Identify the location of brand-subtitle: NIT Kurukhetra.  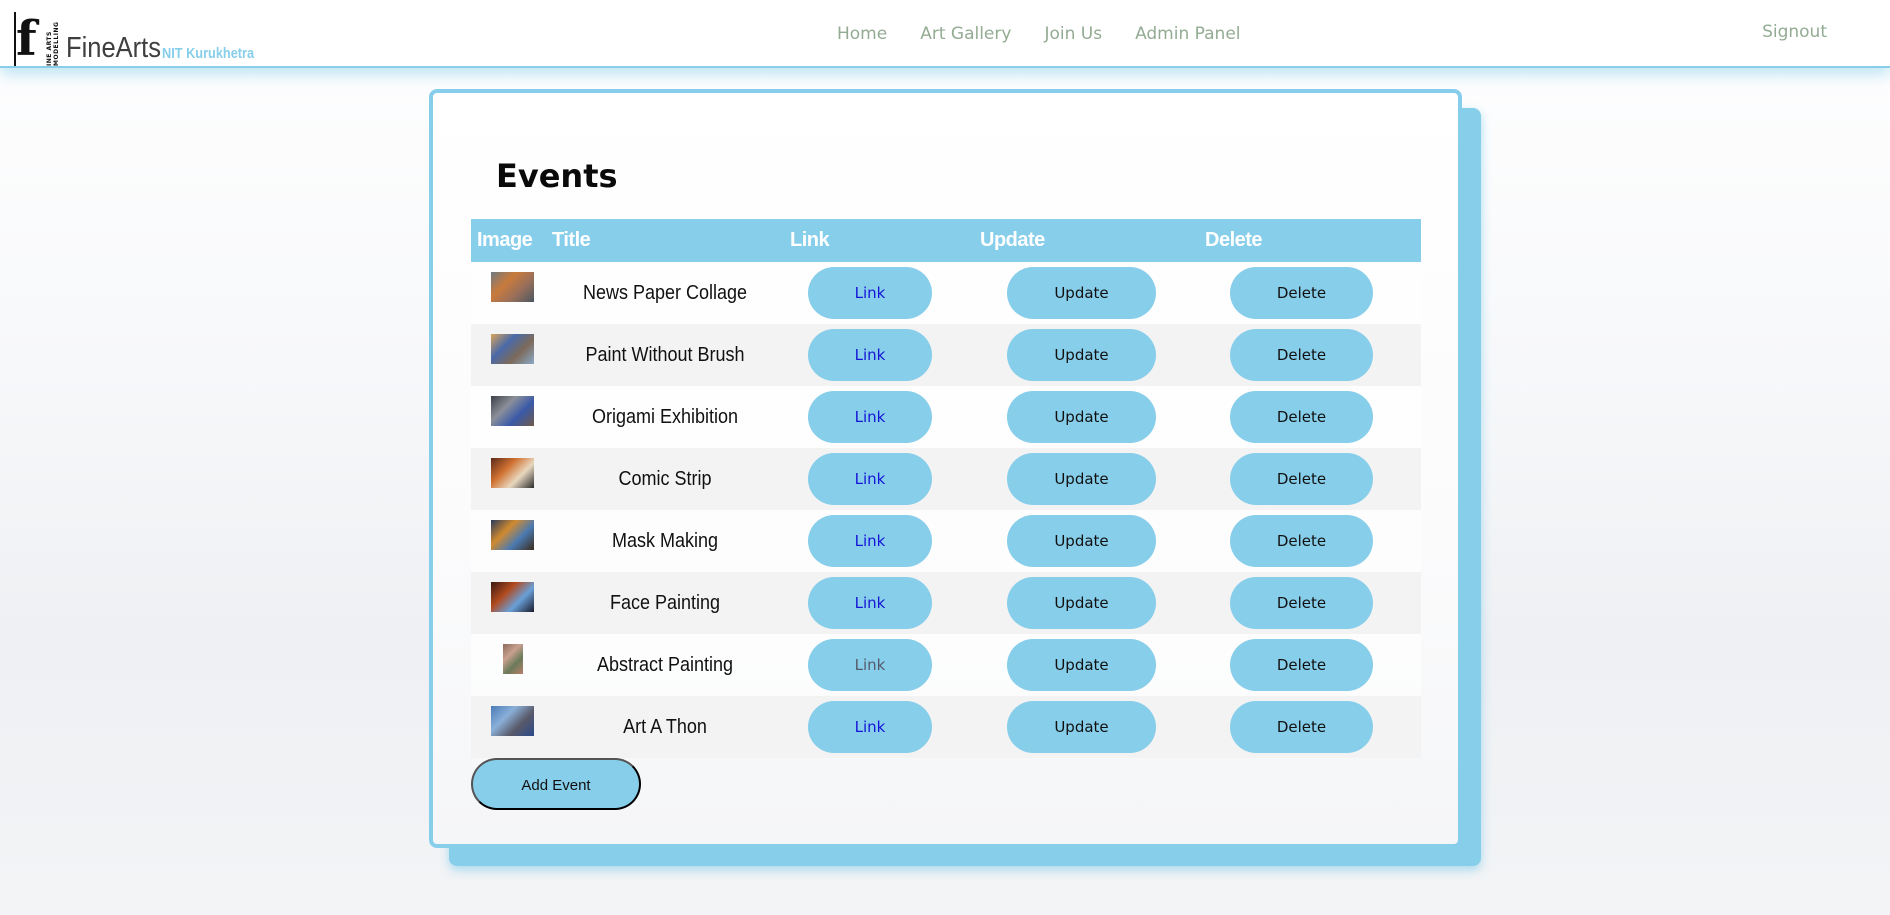
(208, 53).